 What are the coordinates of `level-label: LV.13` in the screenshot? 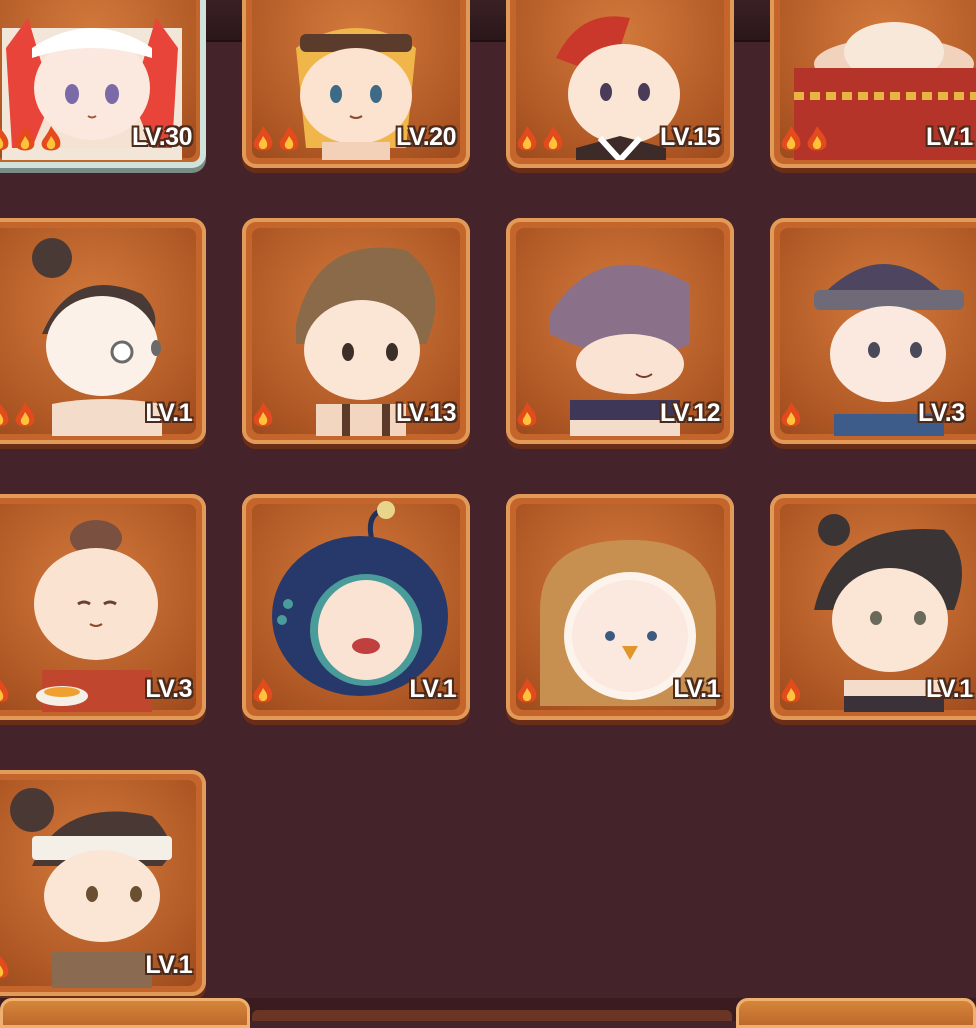 It's located at (426, 413).